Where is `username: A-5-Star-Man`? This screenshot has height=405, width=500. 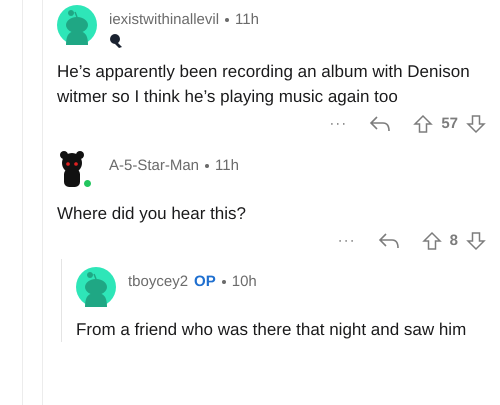
username: A-5-Star-Man is located at coordinates (154, 166).